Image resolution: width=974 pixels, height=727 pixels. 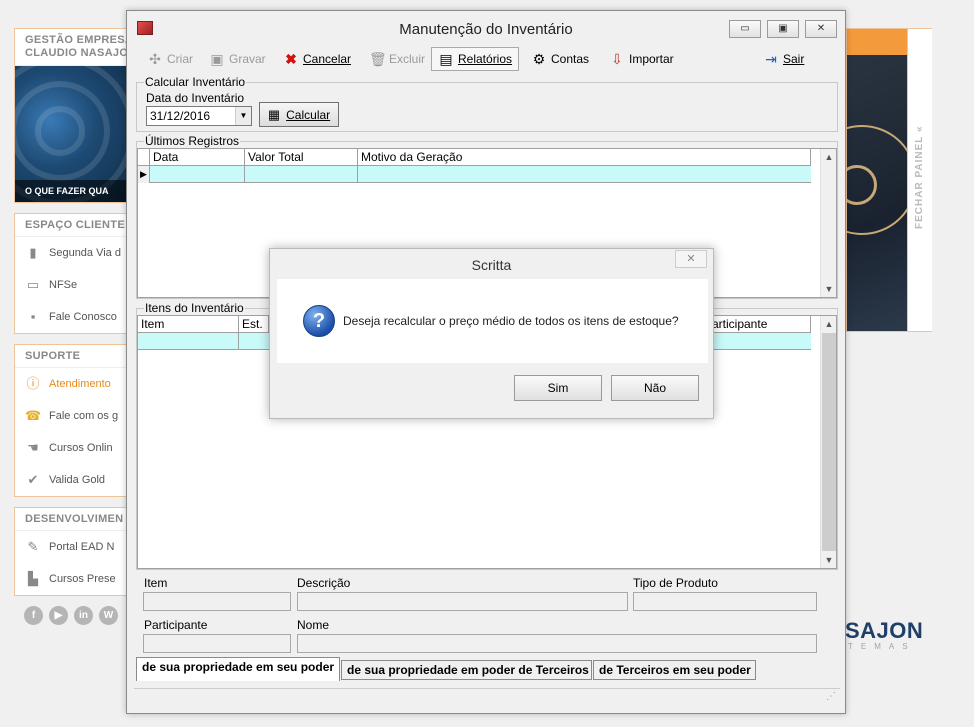 What do you see at coordinates (821, 29) in the screenshot?
I see `close-button: ✕` at bounding box center [821, 29].